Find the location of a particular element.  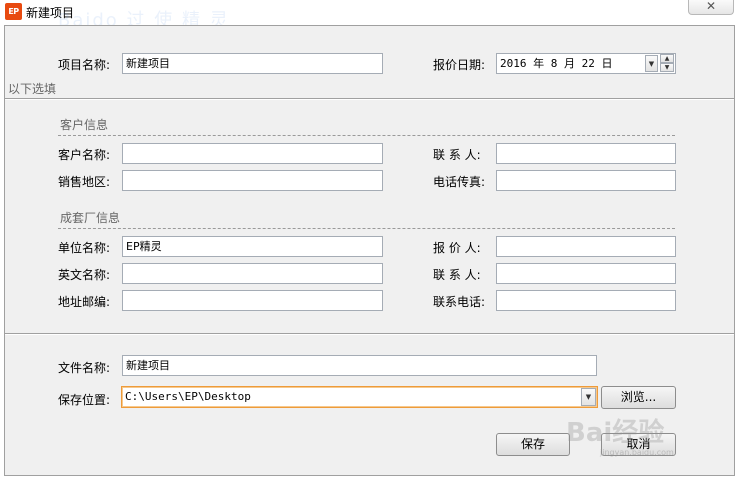

customer-contact-label: 联 系 人: is located at coordinates (457, 155).